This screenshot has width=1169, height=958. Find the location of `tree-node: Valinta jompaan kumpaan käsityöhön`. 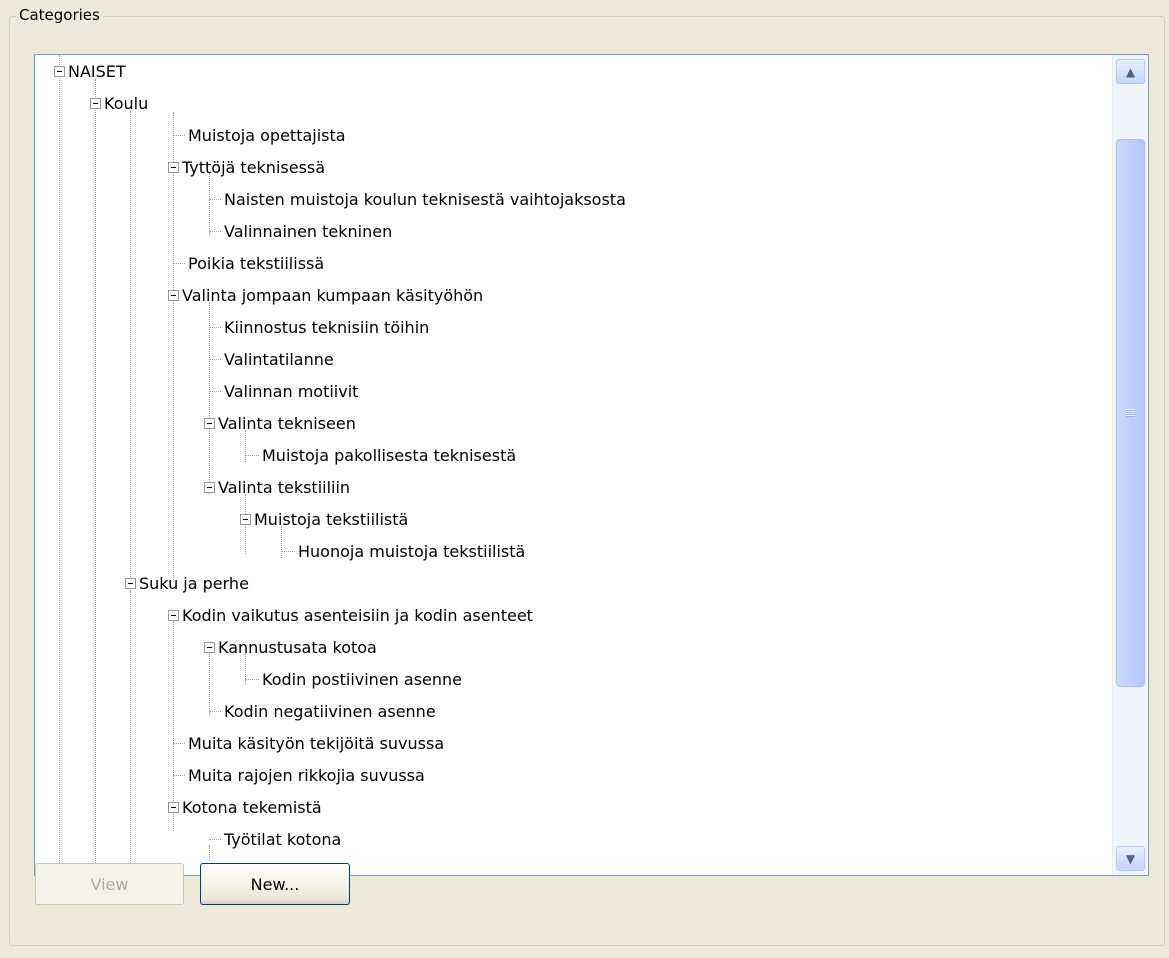

tree-node: Valinta jompaan kumpaan käsityöhön is located at coordinates (325, 295).